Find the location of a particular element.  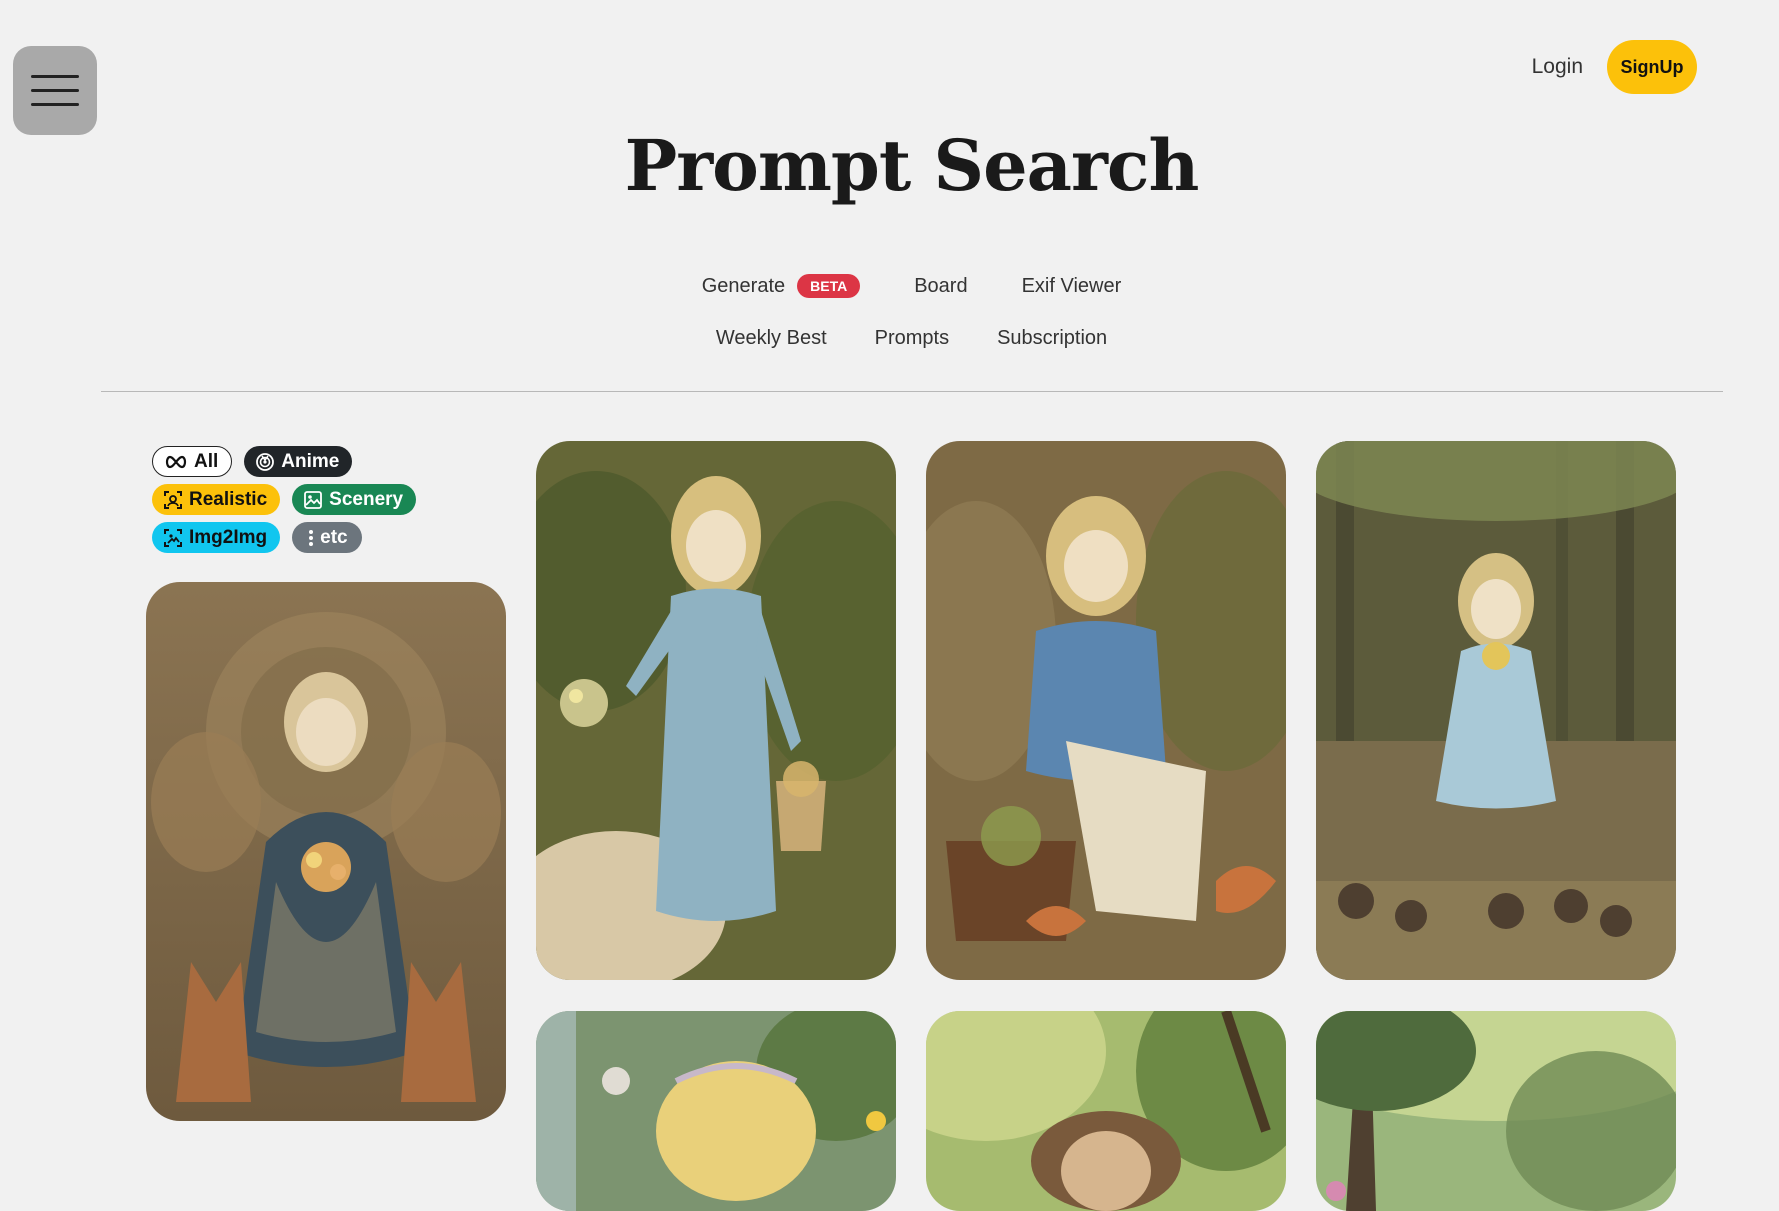

realistic-icon is located at coordinates (173, 499).